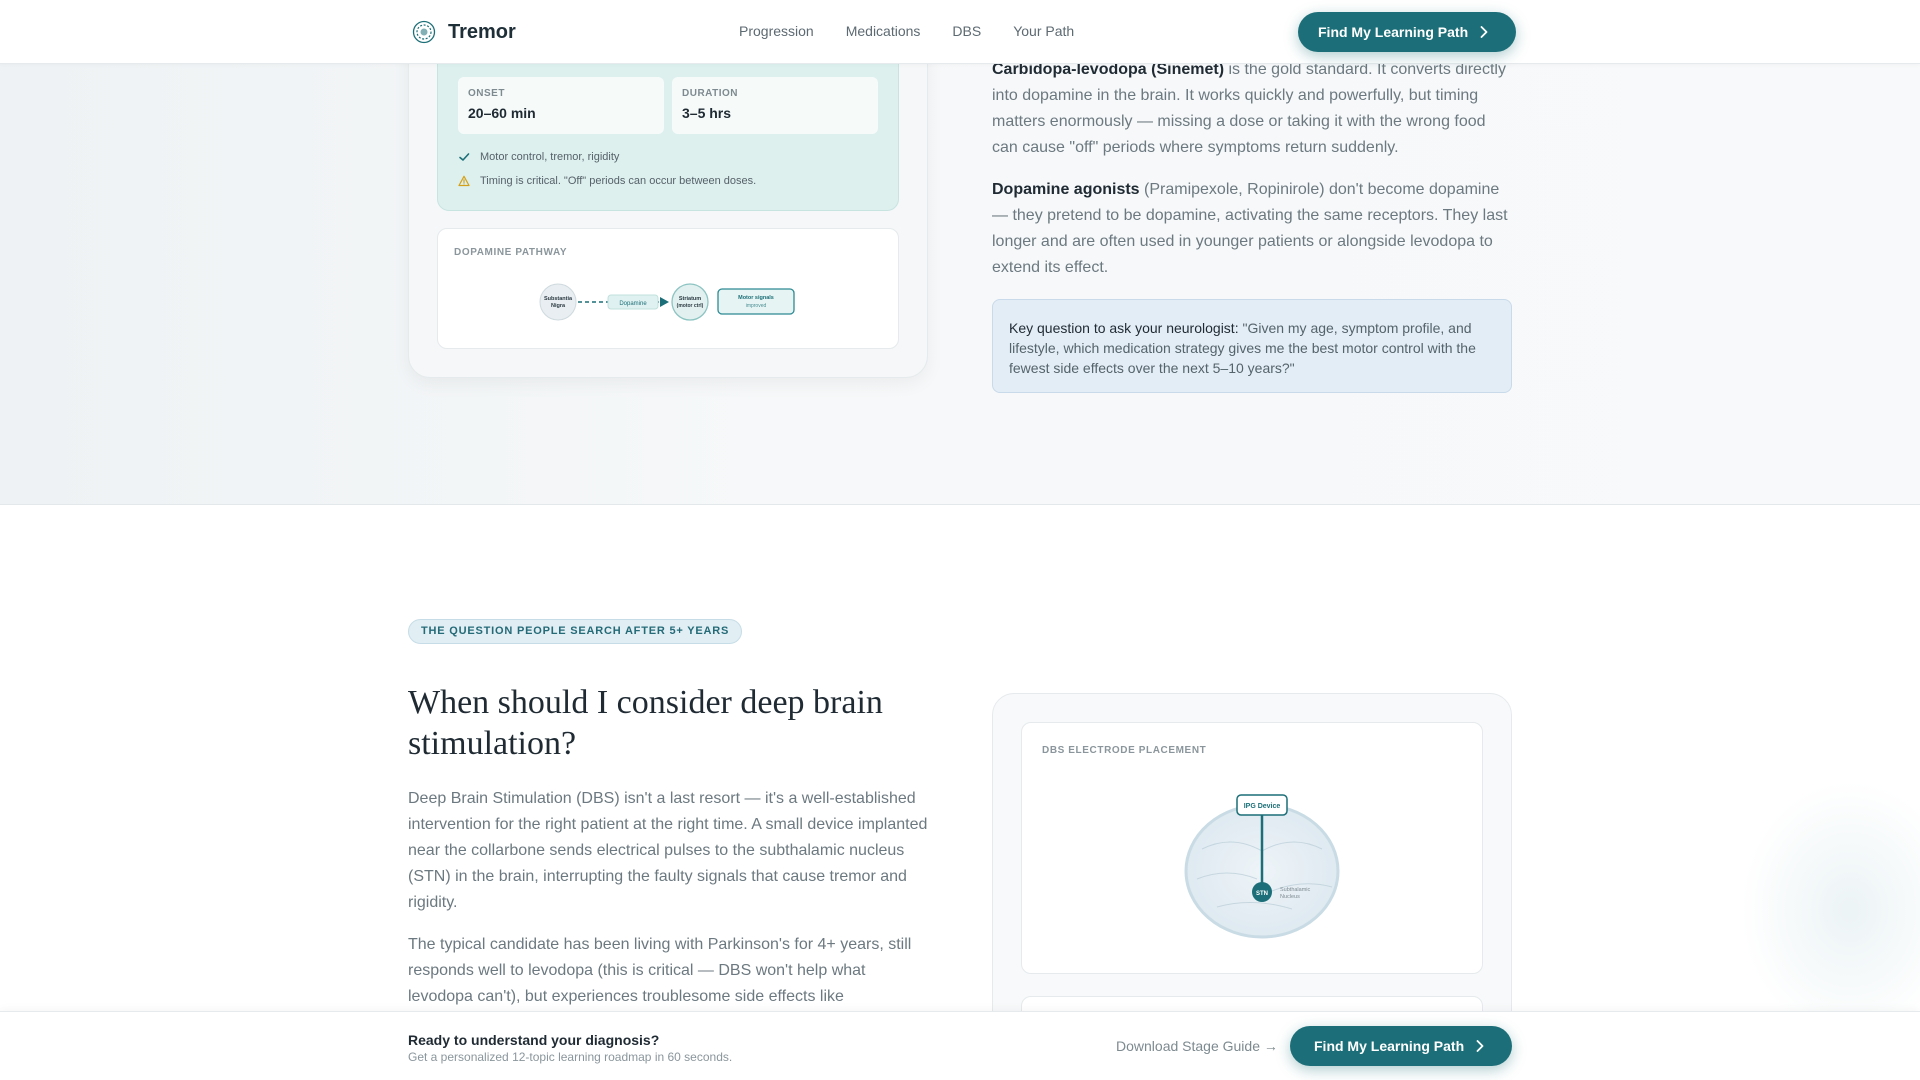 This screenshot has width=1920, height=1080. Describe the element at coordinates (558, 306) in the screenshot. I see `node-substantia-nigra-line2: Nigra` at that location.